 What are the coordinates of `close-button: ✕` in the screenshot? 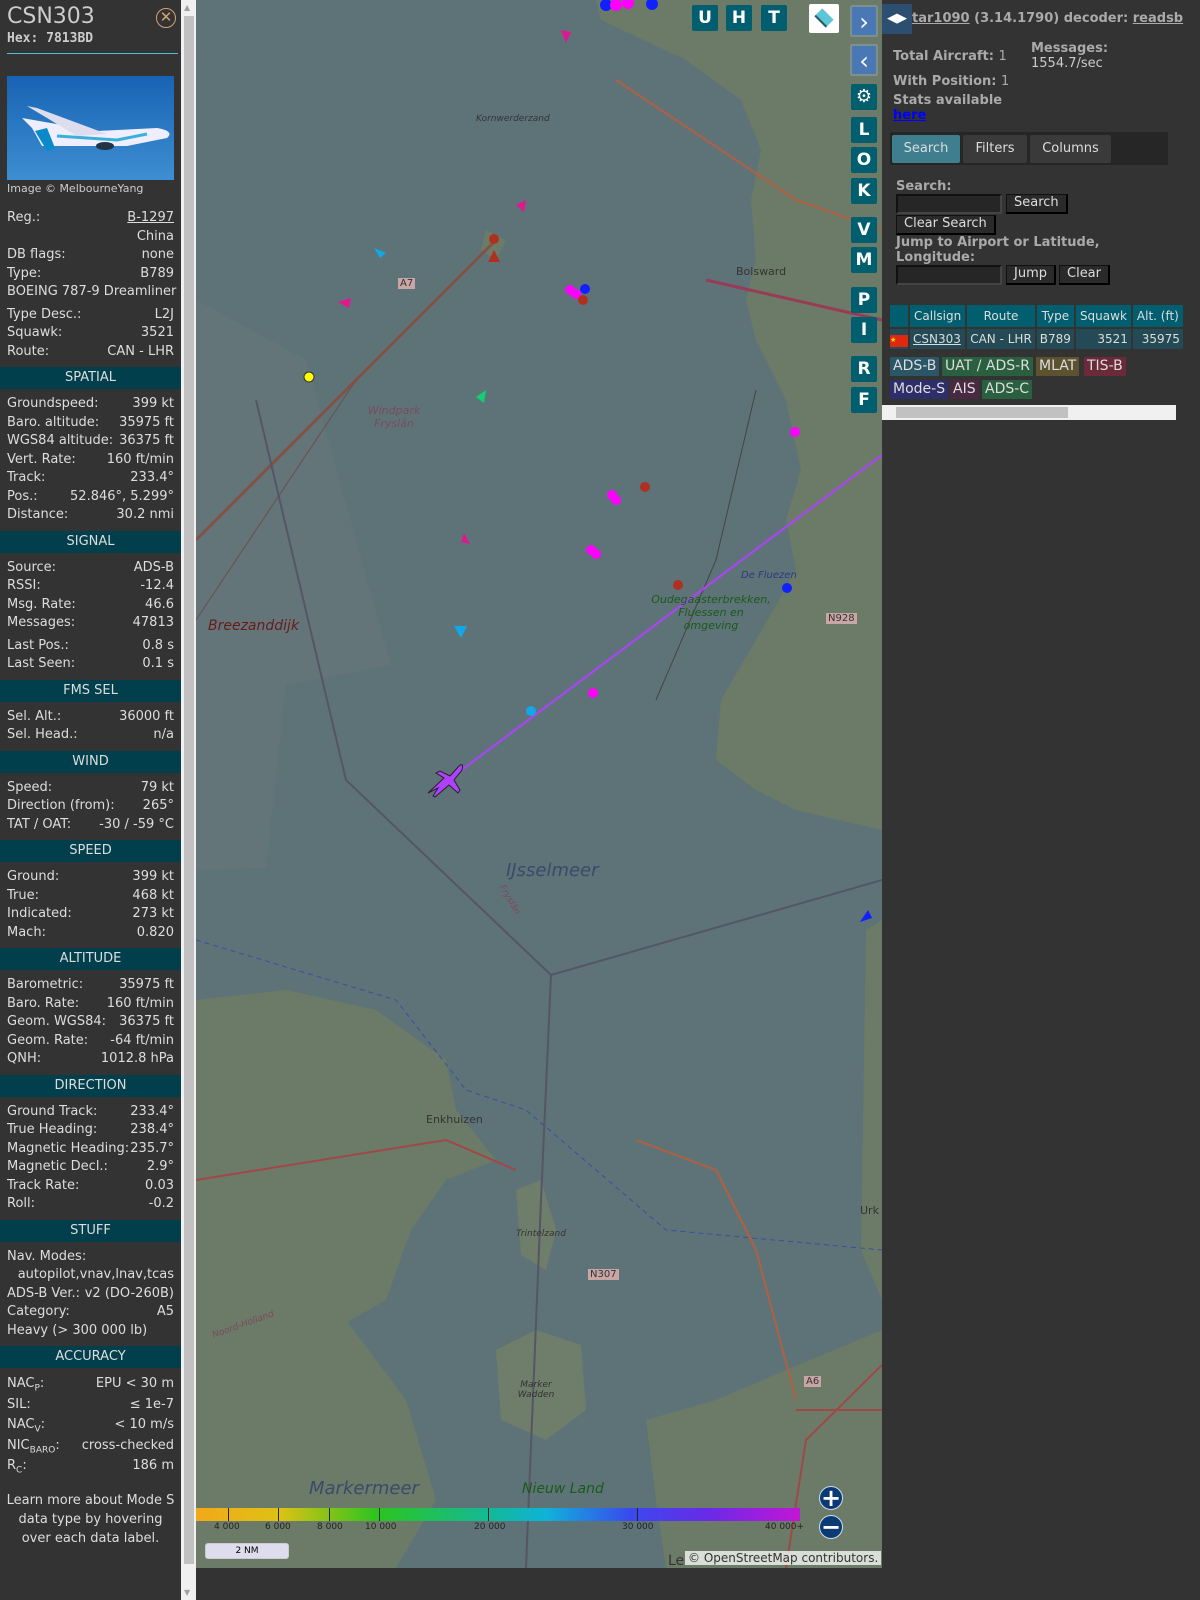 It's located at (166, 18).